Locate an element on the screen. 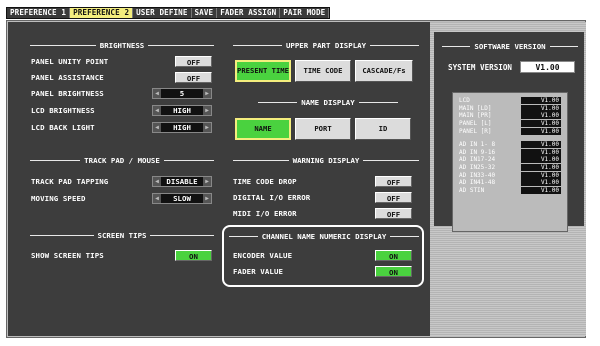 This screenshot has height=346, width=600. list-item: AD IN17-24 V1.00 is located at coordinates (510, 160).